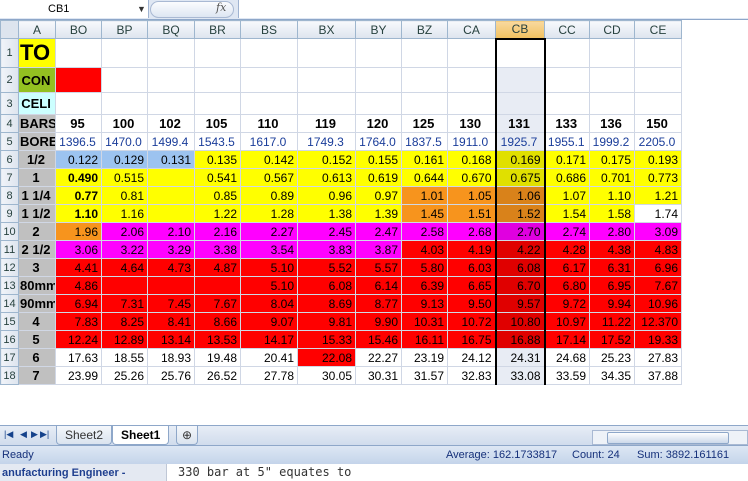  I want to click on cell-a13: 80mm, so click(37, 285).